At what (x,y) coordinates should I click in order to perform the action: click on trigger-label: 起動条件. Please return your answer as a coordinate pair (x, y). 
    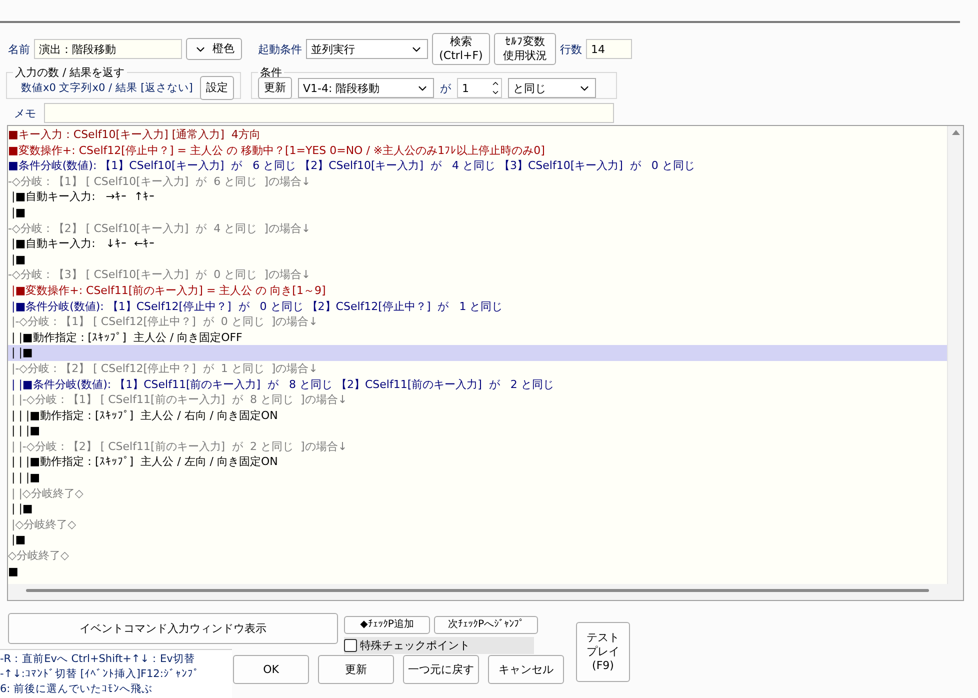
    Looking at the image, I should click on (280, 49).